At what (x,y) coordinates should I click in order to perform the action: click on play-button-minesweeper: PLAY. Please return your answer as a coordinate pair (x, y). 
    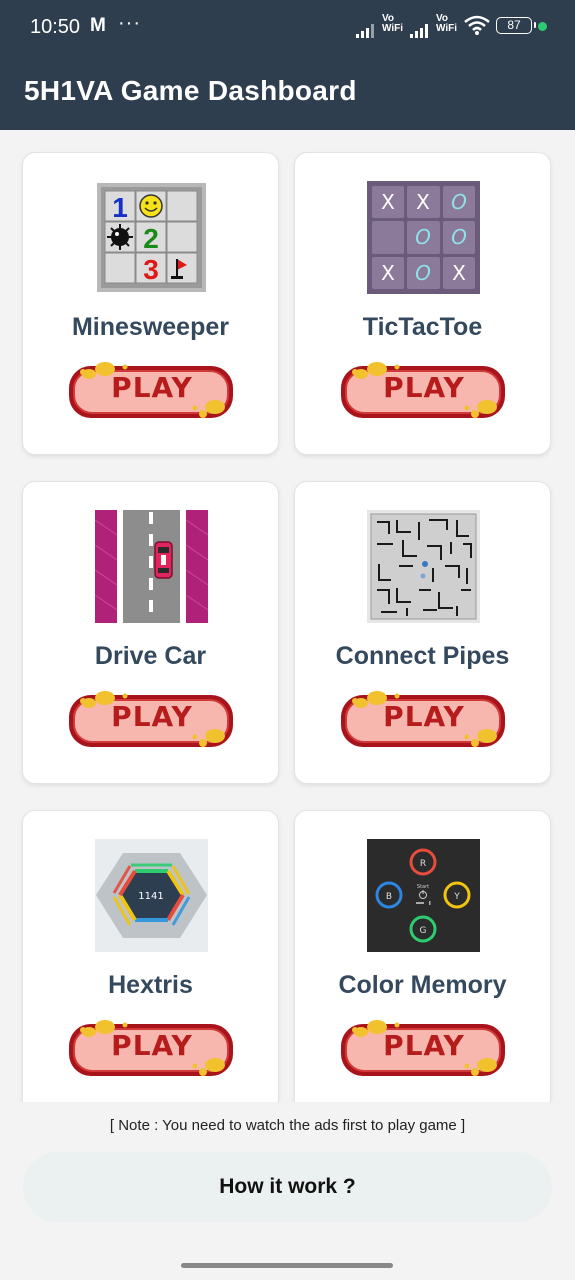
    Looking at the image, I should click on (152, 390).